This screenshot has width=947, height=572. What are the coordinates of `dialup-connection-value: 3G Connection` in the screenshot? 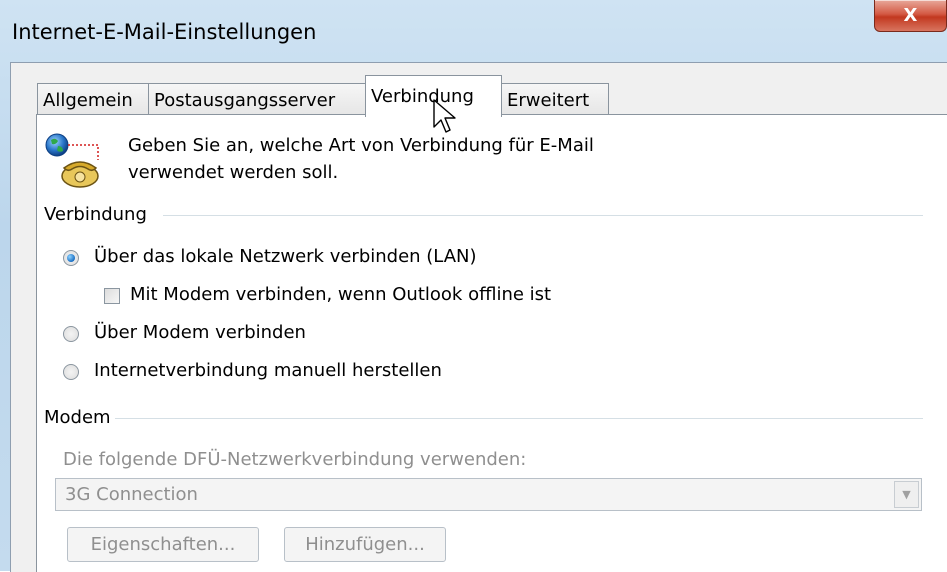 It's located at (131, 494).